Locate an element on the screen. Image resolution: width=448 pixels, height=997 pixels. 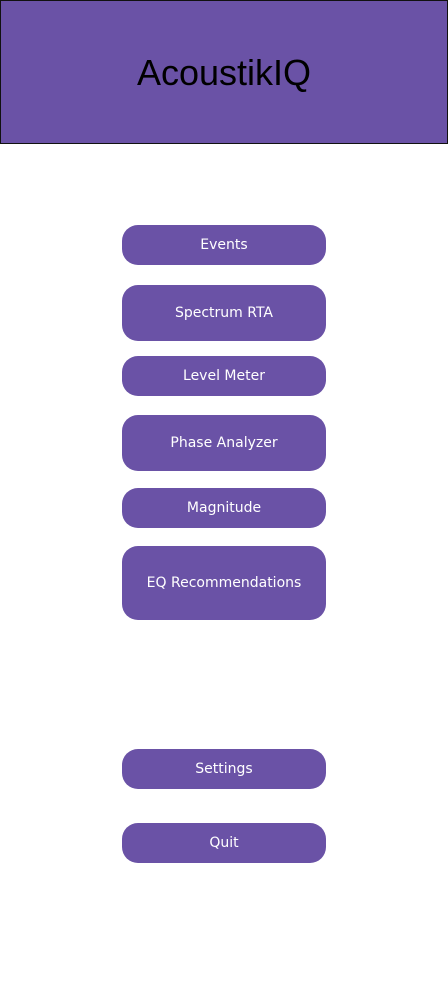
magnitude-button: Magnitude is located at coordinates (224, 508).